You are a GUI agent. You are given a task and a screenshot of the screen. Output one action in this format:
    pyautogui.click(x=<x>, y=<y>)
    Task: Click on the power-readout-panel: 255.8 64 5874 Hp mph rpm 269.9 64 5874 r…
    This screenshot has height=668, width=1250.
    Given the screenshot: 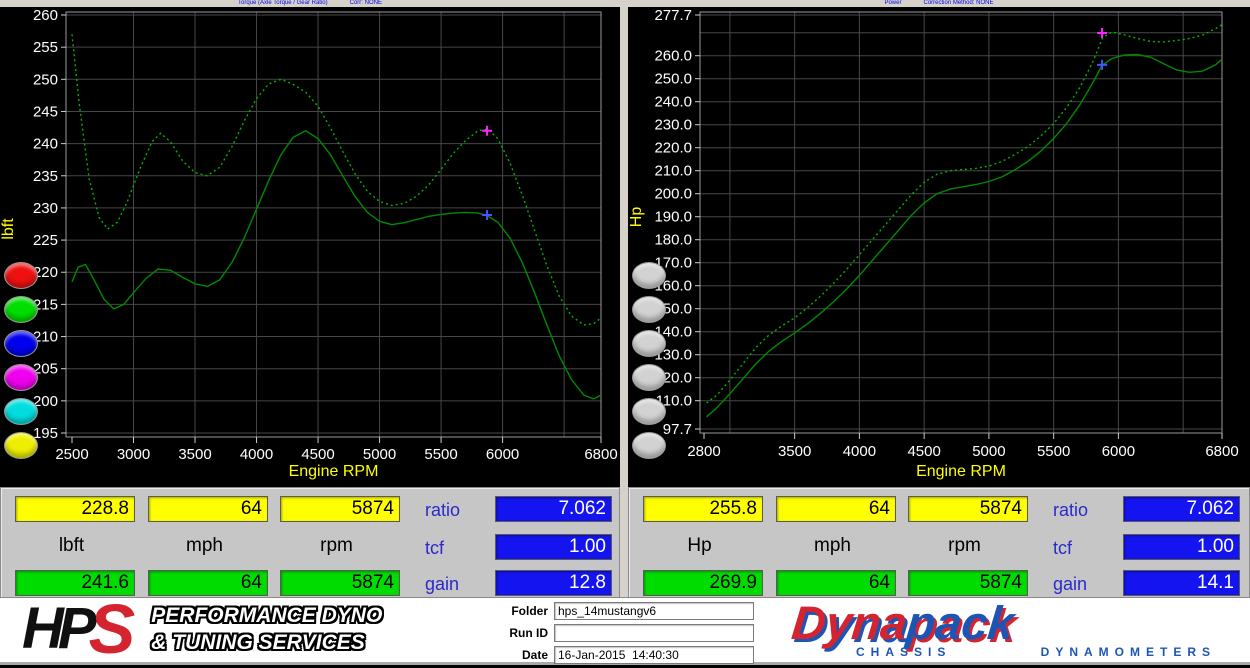 What is the action you would take?
    pyautogui.click(x=939, y=542)
    